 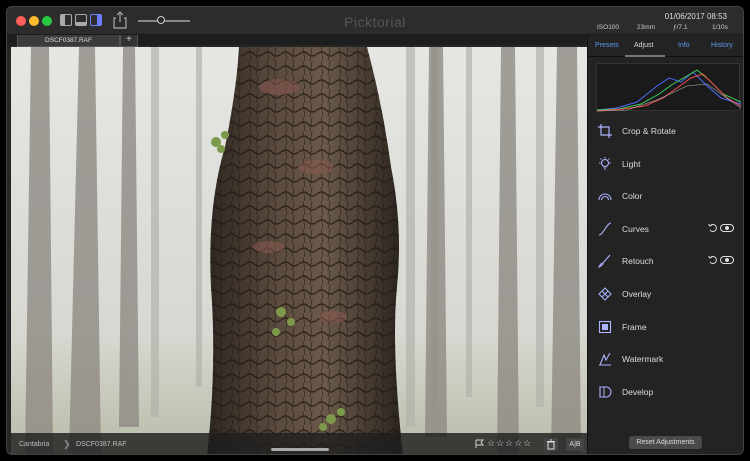 I want to click on tool-label: Retouch, so click(x=638, y=261).